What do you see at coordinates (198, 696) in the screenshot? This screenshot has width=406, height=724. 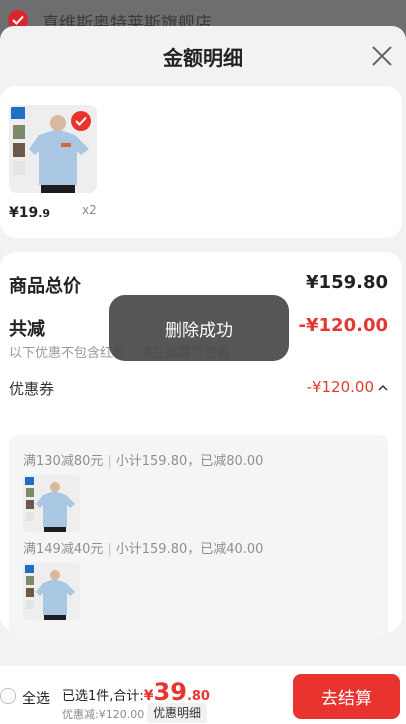 I see `amount-decimal: .80` at bounding box center [198, 696].